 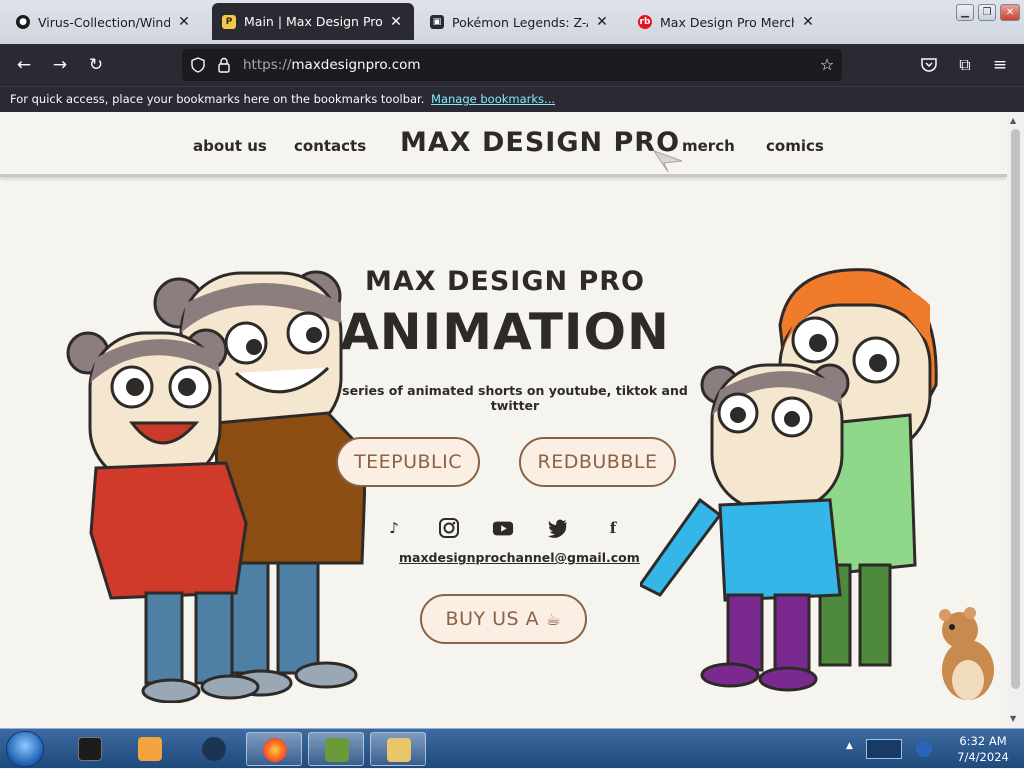 I want to click on clock-time: 6:32 AM, so click(x=983, y=741).